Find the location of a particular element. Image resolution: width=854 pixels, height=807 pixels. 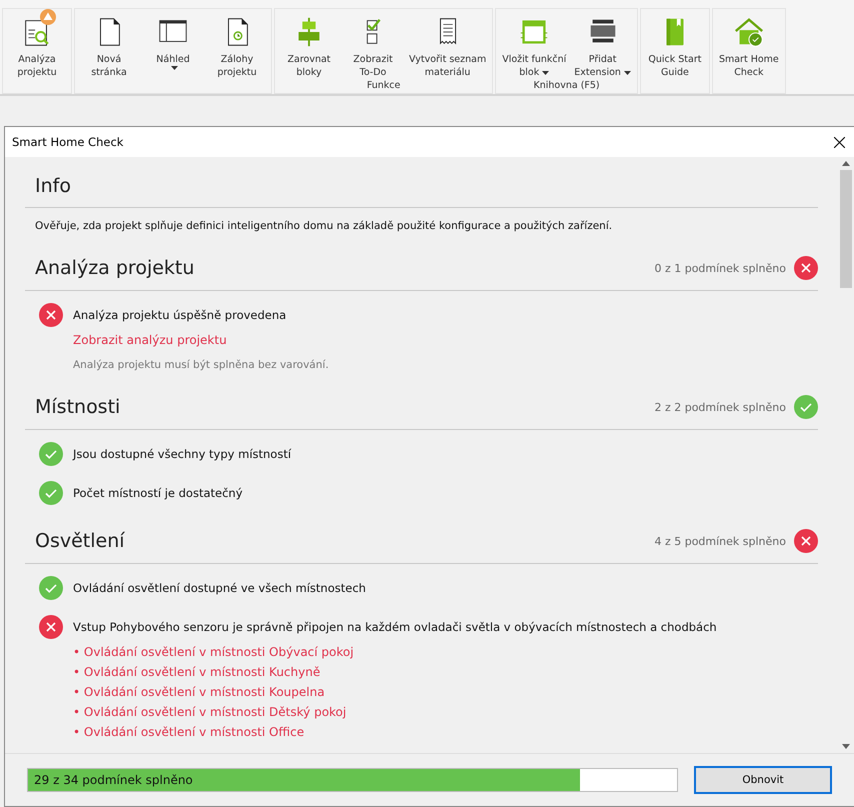

close-icon is located at coordinates (839, 142).